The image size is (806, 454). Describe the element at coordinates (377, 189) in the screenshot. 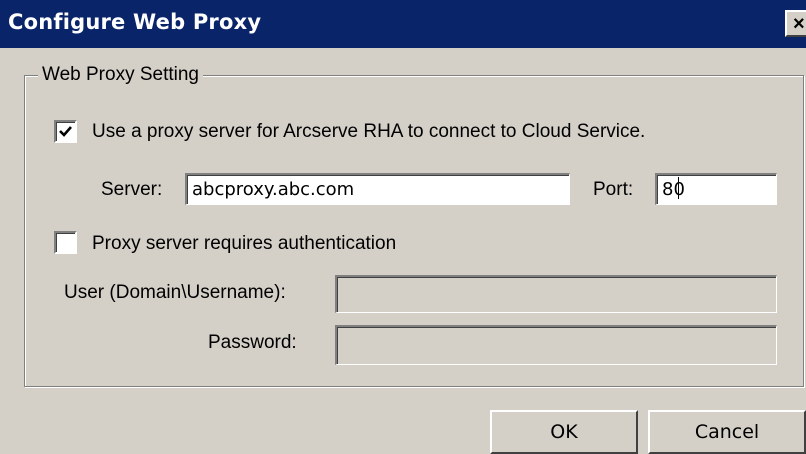

I see `server-input` at that location.